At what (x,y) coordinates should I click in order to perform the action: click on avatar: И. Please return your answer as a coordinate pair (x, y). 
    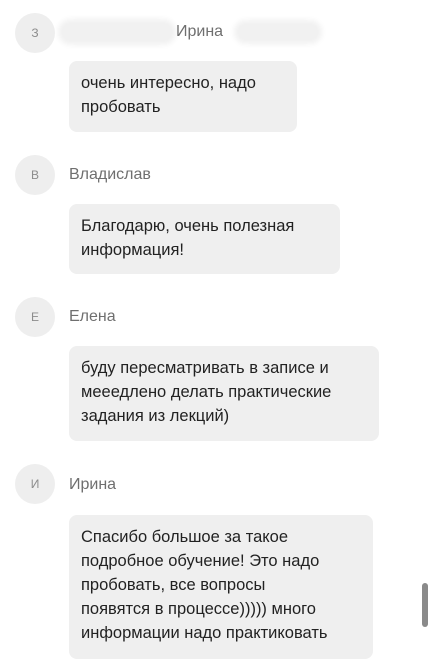
    Looking at the image, I should click on (35, 484).